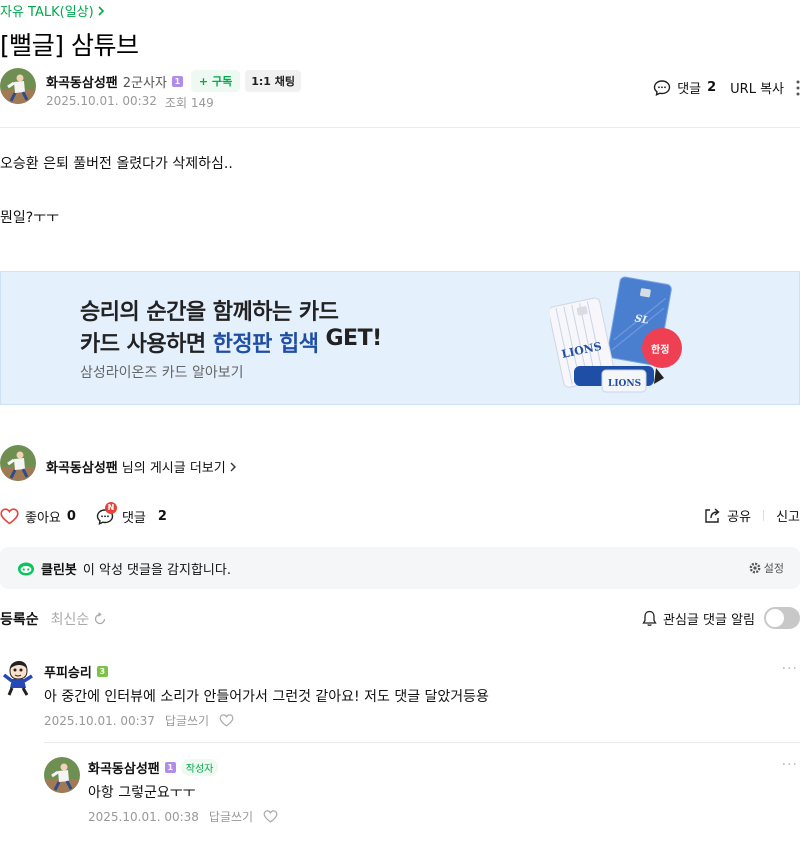  I want to click on share-icon, so click(712, 516).